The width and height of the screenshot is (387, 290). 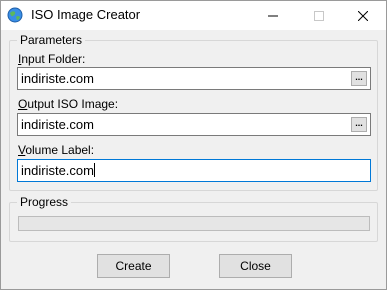 I want to click on maximize-icon, so click(x=319, y=15).